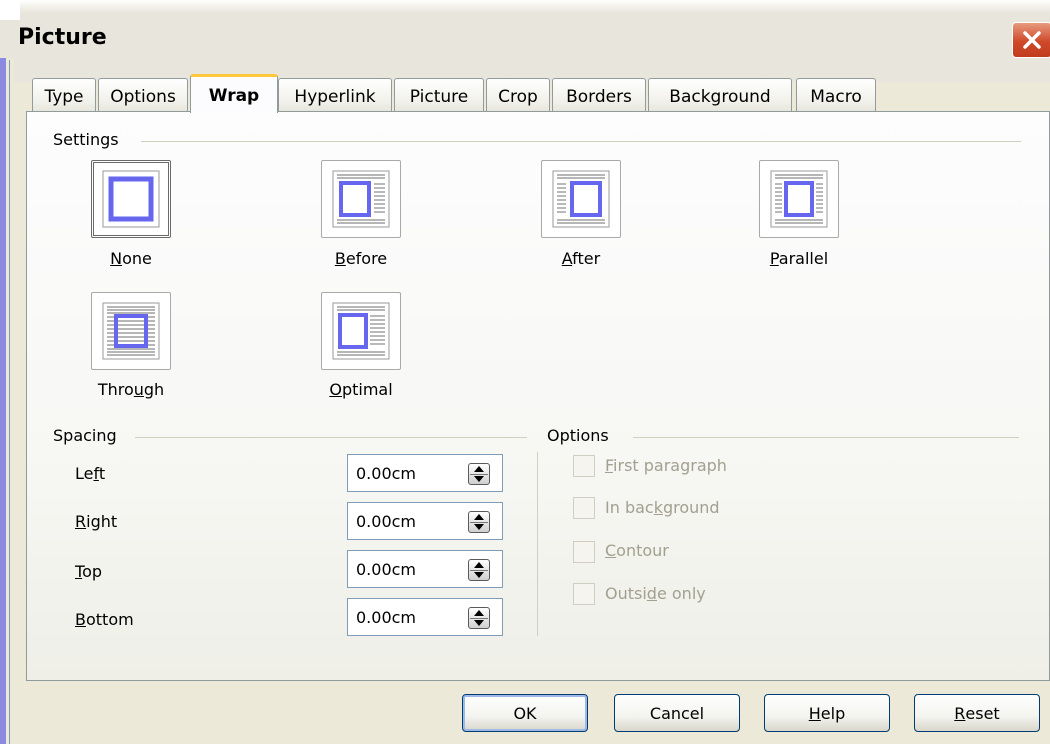 Image resolution: width=1050 pixels, height=744 pixels. What do you see at coordinates (104, 619) in the screenshot?
I see `bottom-label: Bottom` at bounding box center [104, 619].